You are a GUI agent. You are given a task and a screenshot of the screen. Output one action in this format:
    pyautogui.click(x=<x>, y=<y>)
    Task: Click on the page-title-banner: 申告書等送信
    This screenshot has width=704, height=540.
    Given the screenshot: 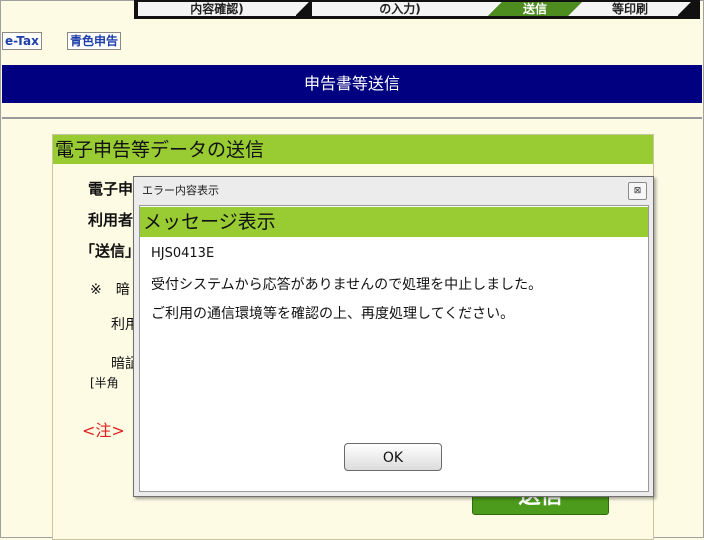 What is the action you would take?
    pyautogui.click(x=352, y=84)
    